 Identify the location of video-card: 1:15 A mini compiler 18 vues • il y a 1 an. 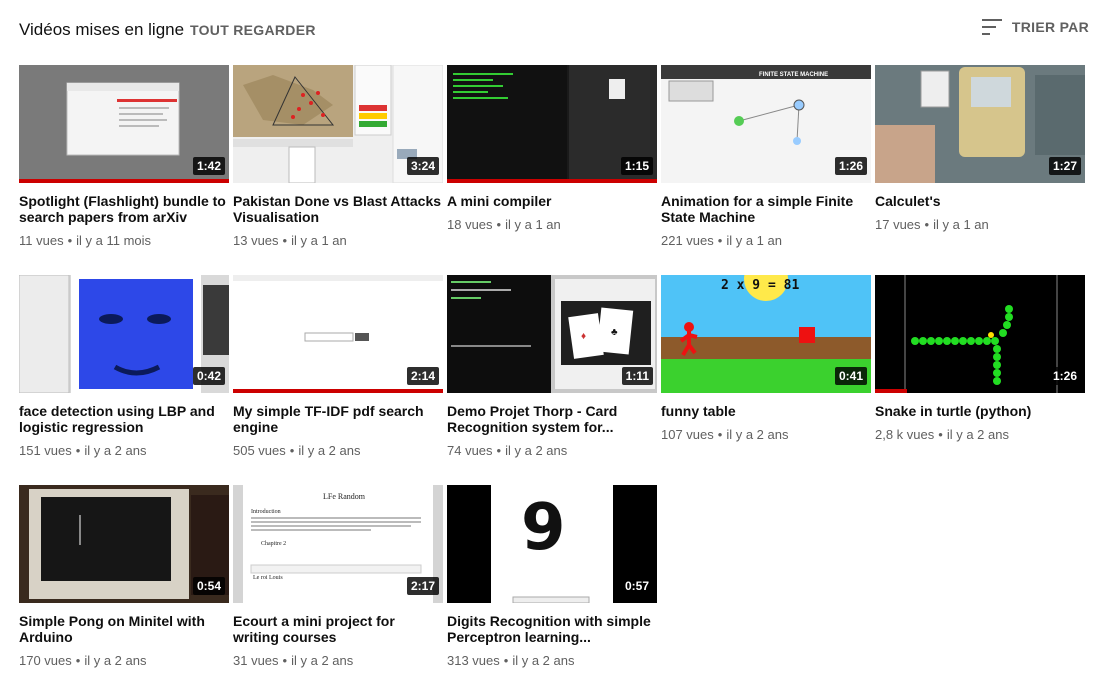
(552, 149).